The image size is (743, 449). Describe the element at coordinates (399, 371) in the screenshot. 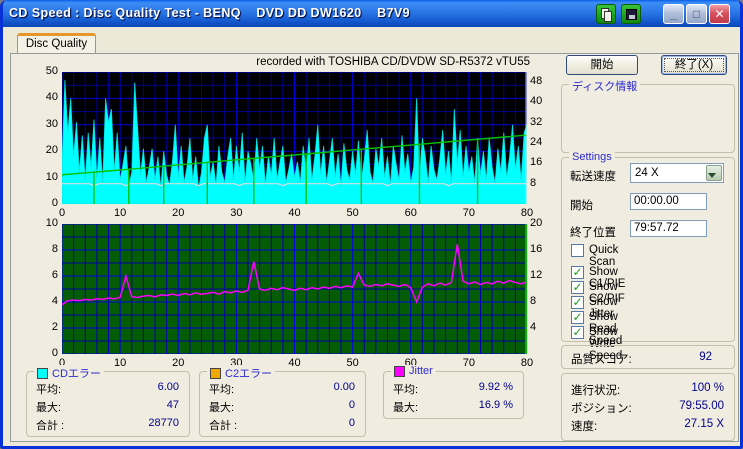

I see `jitter-legend-swatch` at that location.